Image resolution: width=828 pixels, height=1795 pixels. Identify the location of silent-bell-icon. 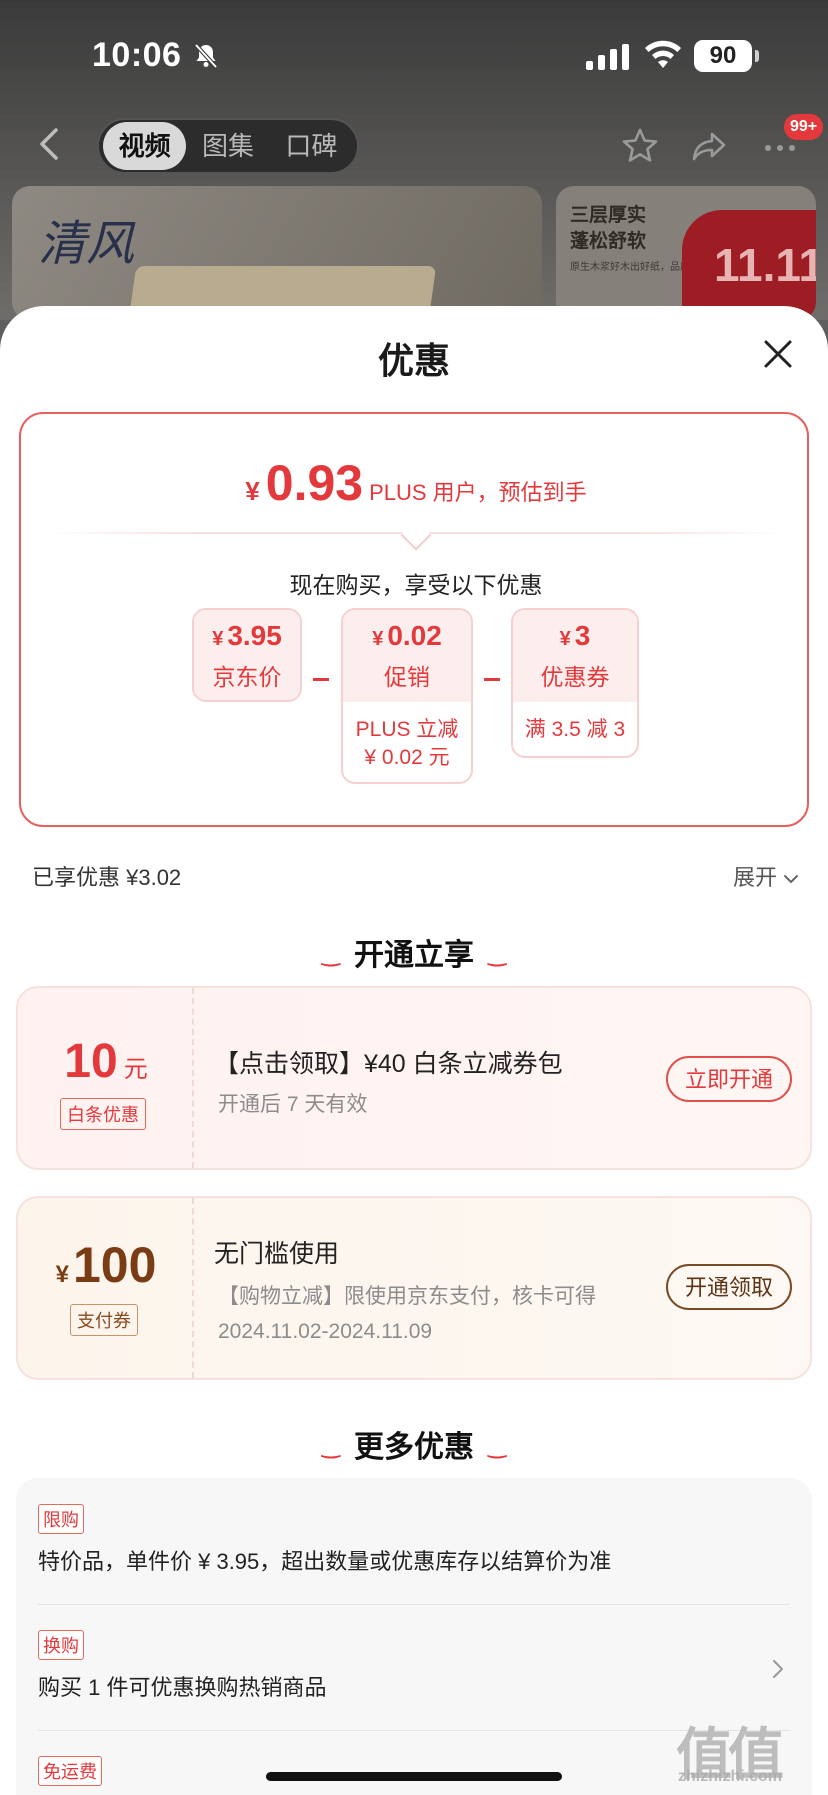
(206, 56).